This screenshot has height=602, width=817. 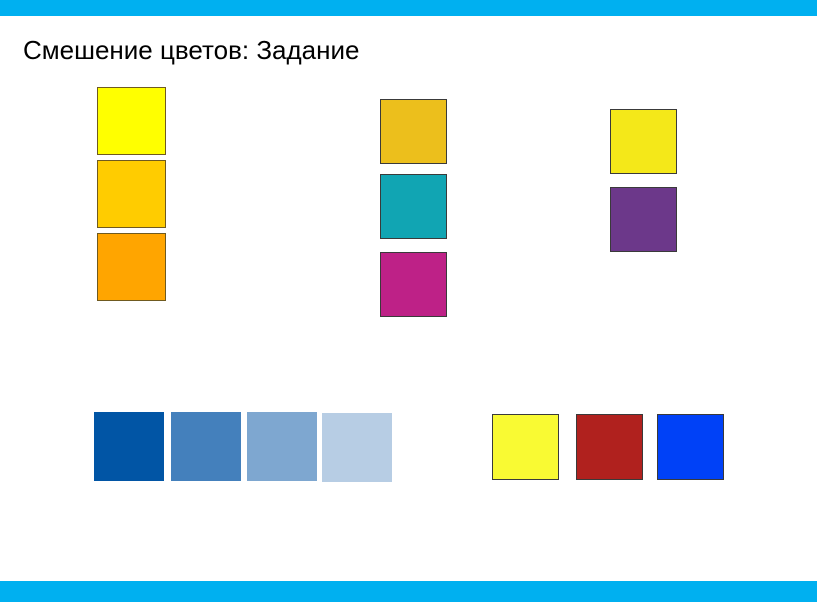 I want to click on pair-swatch-yellow, so click(x=643, y=141).